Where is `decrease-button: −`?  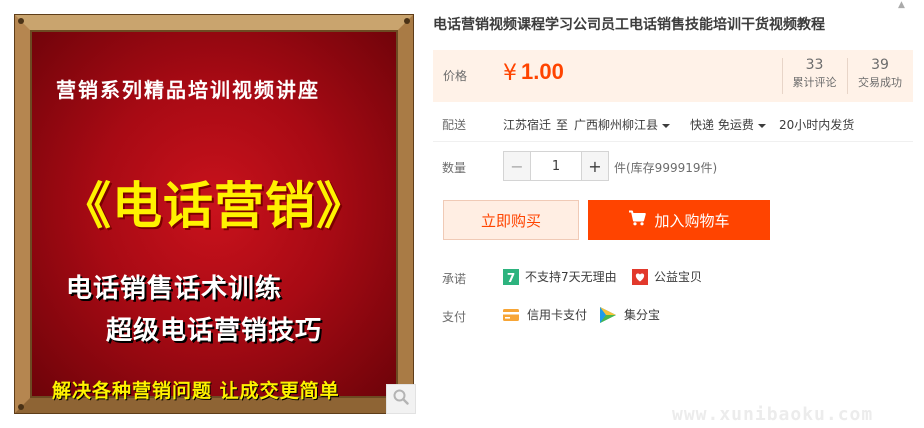
decrease-button: − is located at coordinates (517, 166).